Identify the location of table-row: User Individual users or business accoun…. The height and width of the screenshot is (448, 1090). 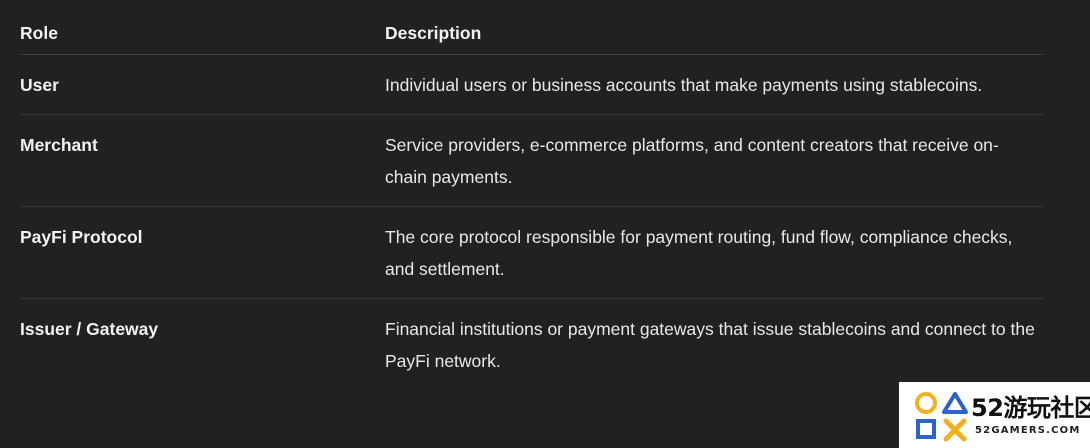
(532, 84).